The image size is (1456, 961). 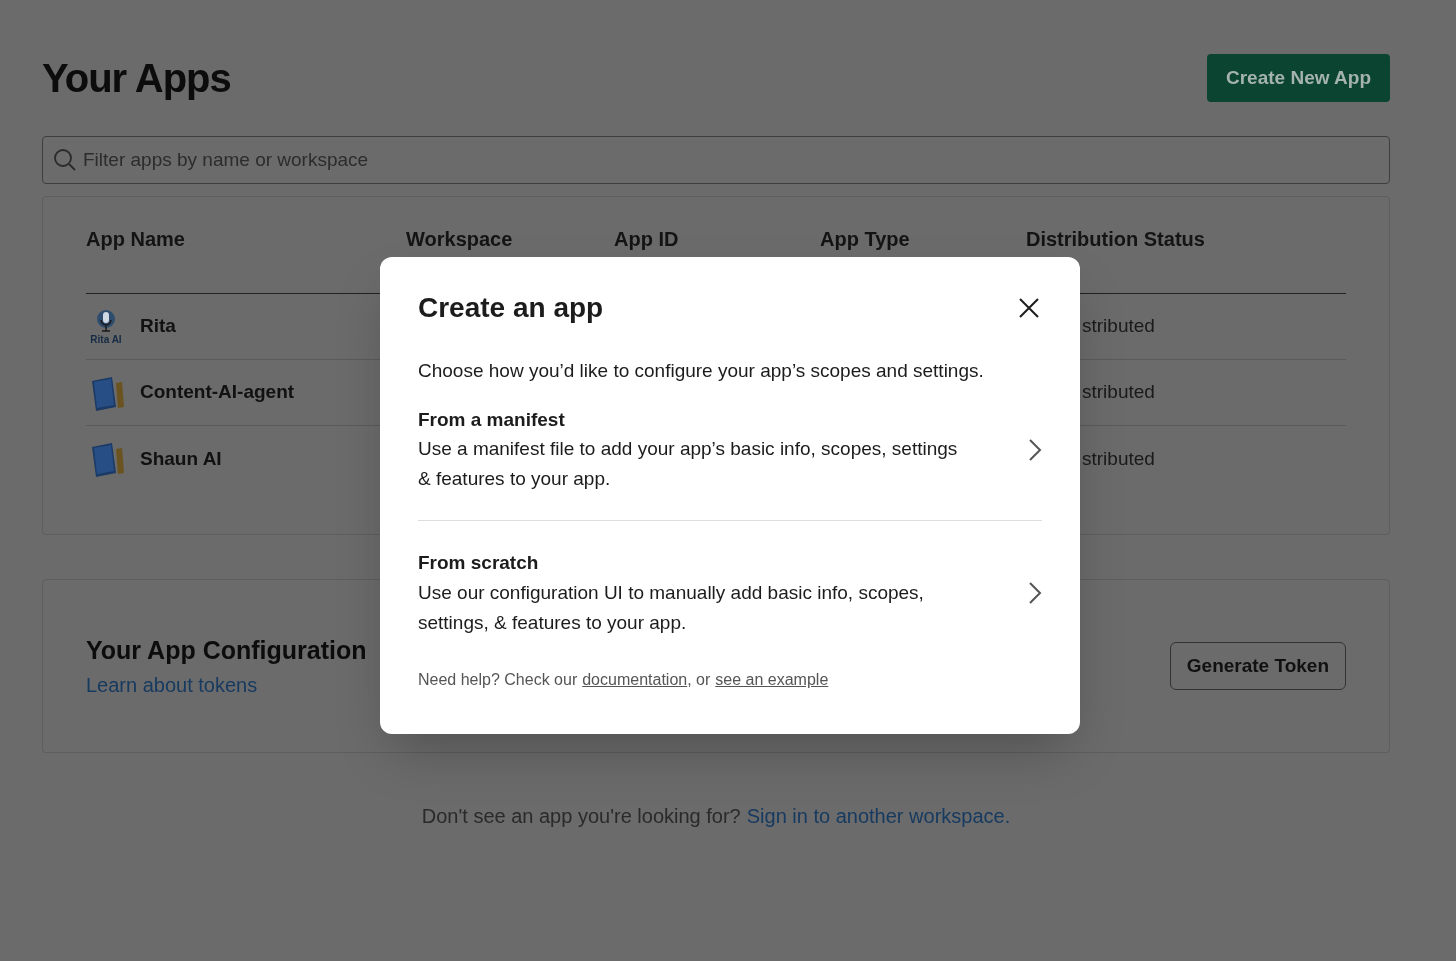 I want to click on option-item: From scratch Use our configuration UI to manually add basic info, scopes, settings, & features to your app., so click(x=730, y=593).